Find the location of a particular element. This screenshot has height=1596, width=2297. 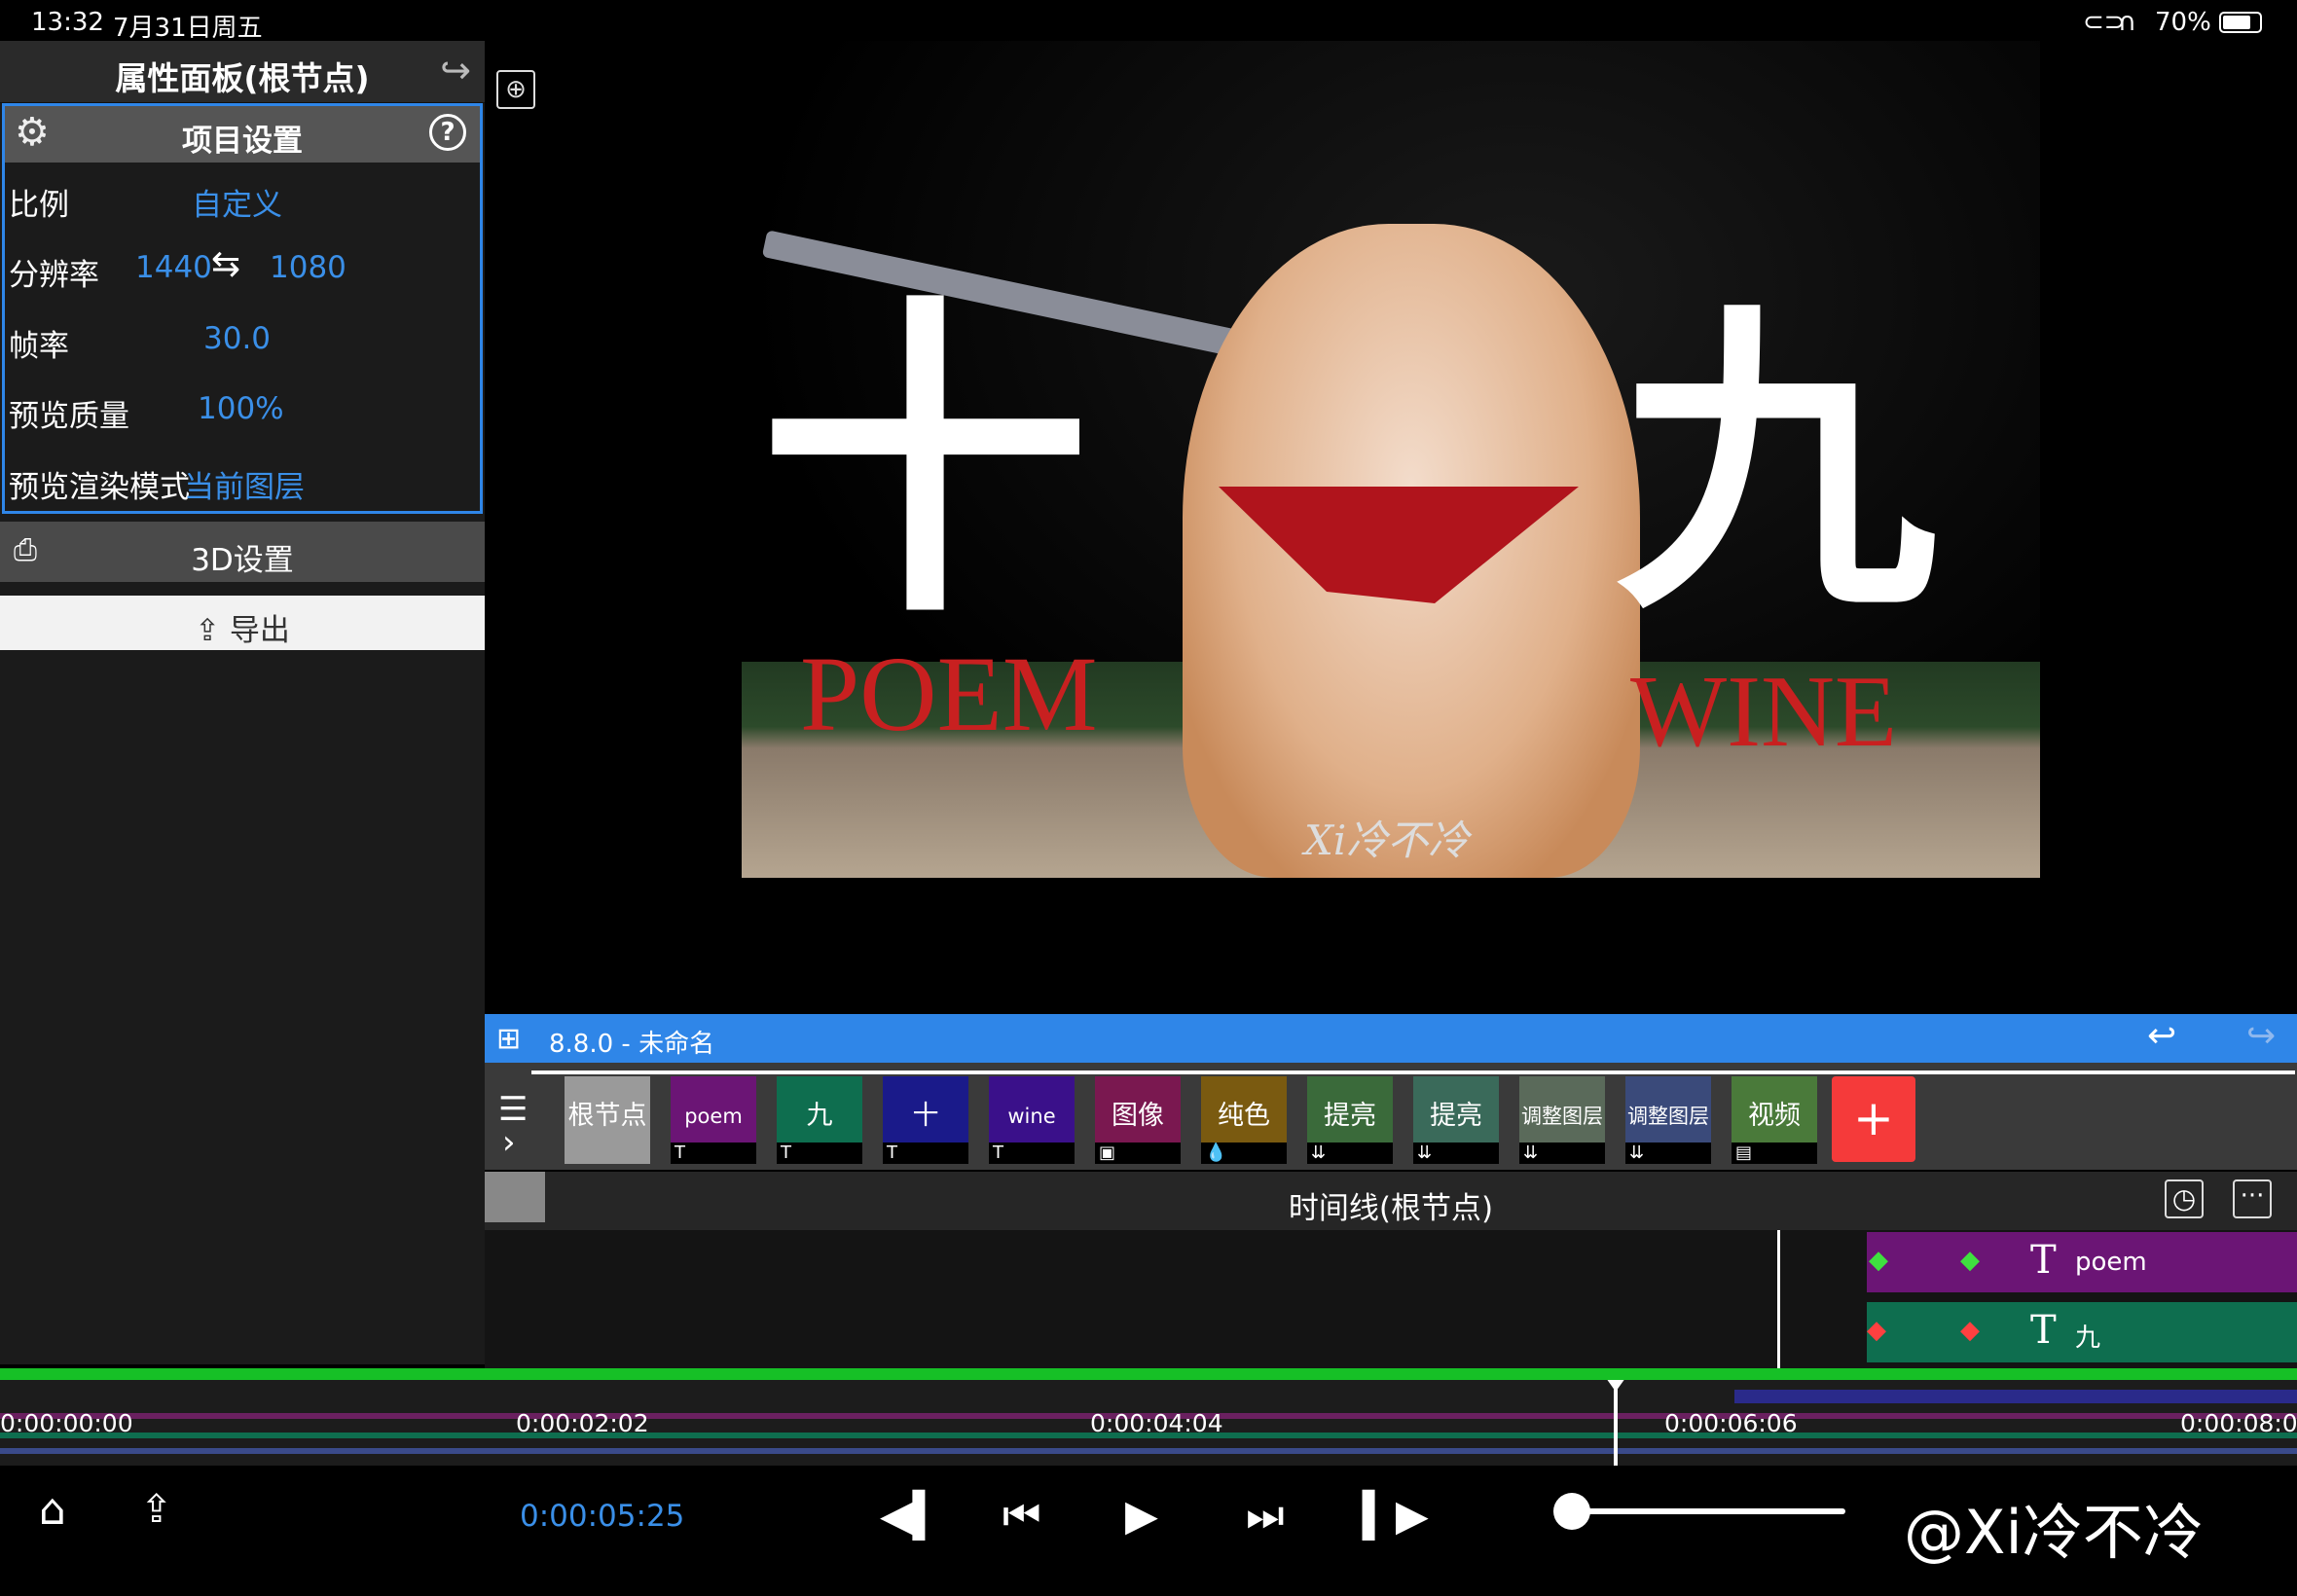

share-icon: ⇪ is located at coordinates (157, 1509).